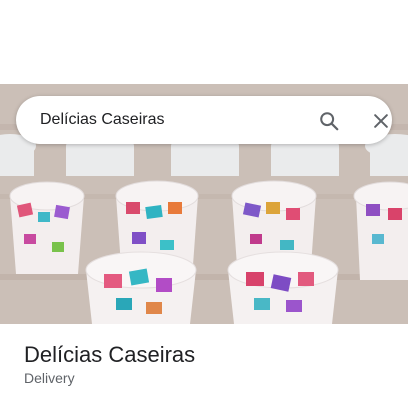 The height and width of the screenshot is (408, 408). I want to click on place-category: Delivery, so click(49, 378).